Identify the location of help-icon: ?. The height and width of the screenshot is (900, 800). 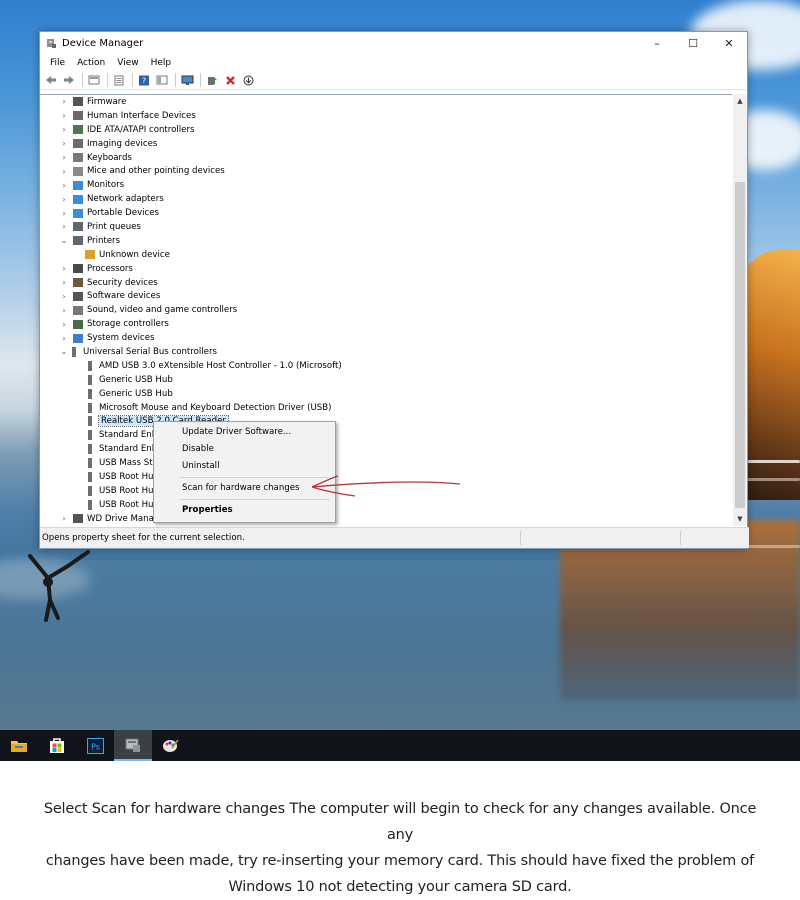
(144, 80).